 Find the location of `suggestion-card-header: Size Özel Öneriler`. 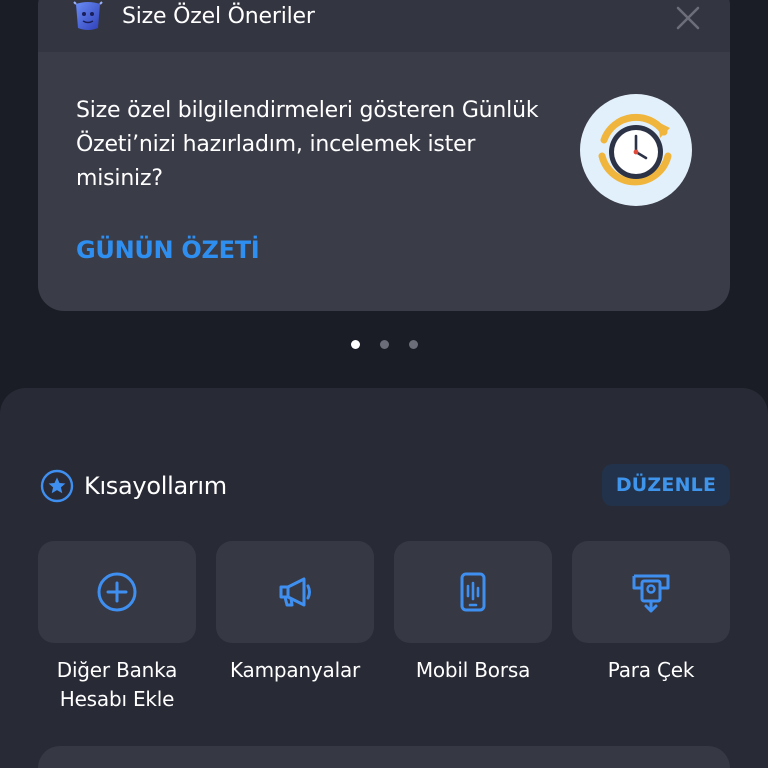

suggestion-card-header: Size Özel Öneriler is located at coordinates (384, 26).